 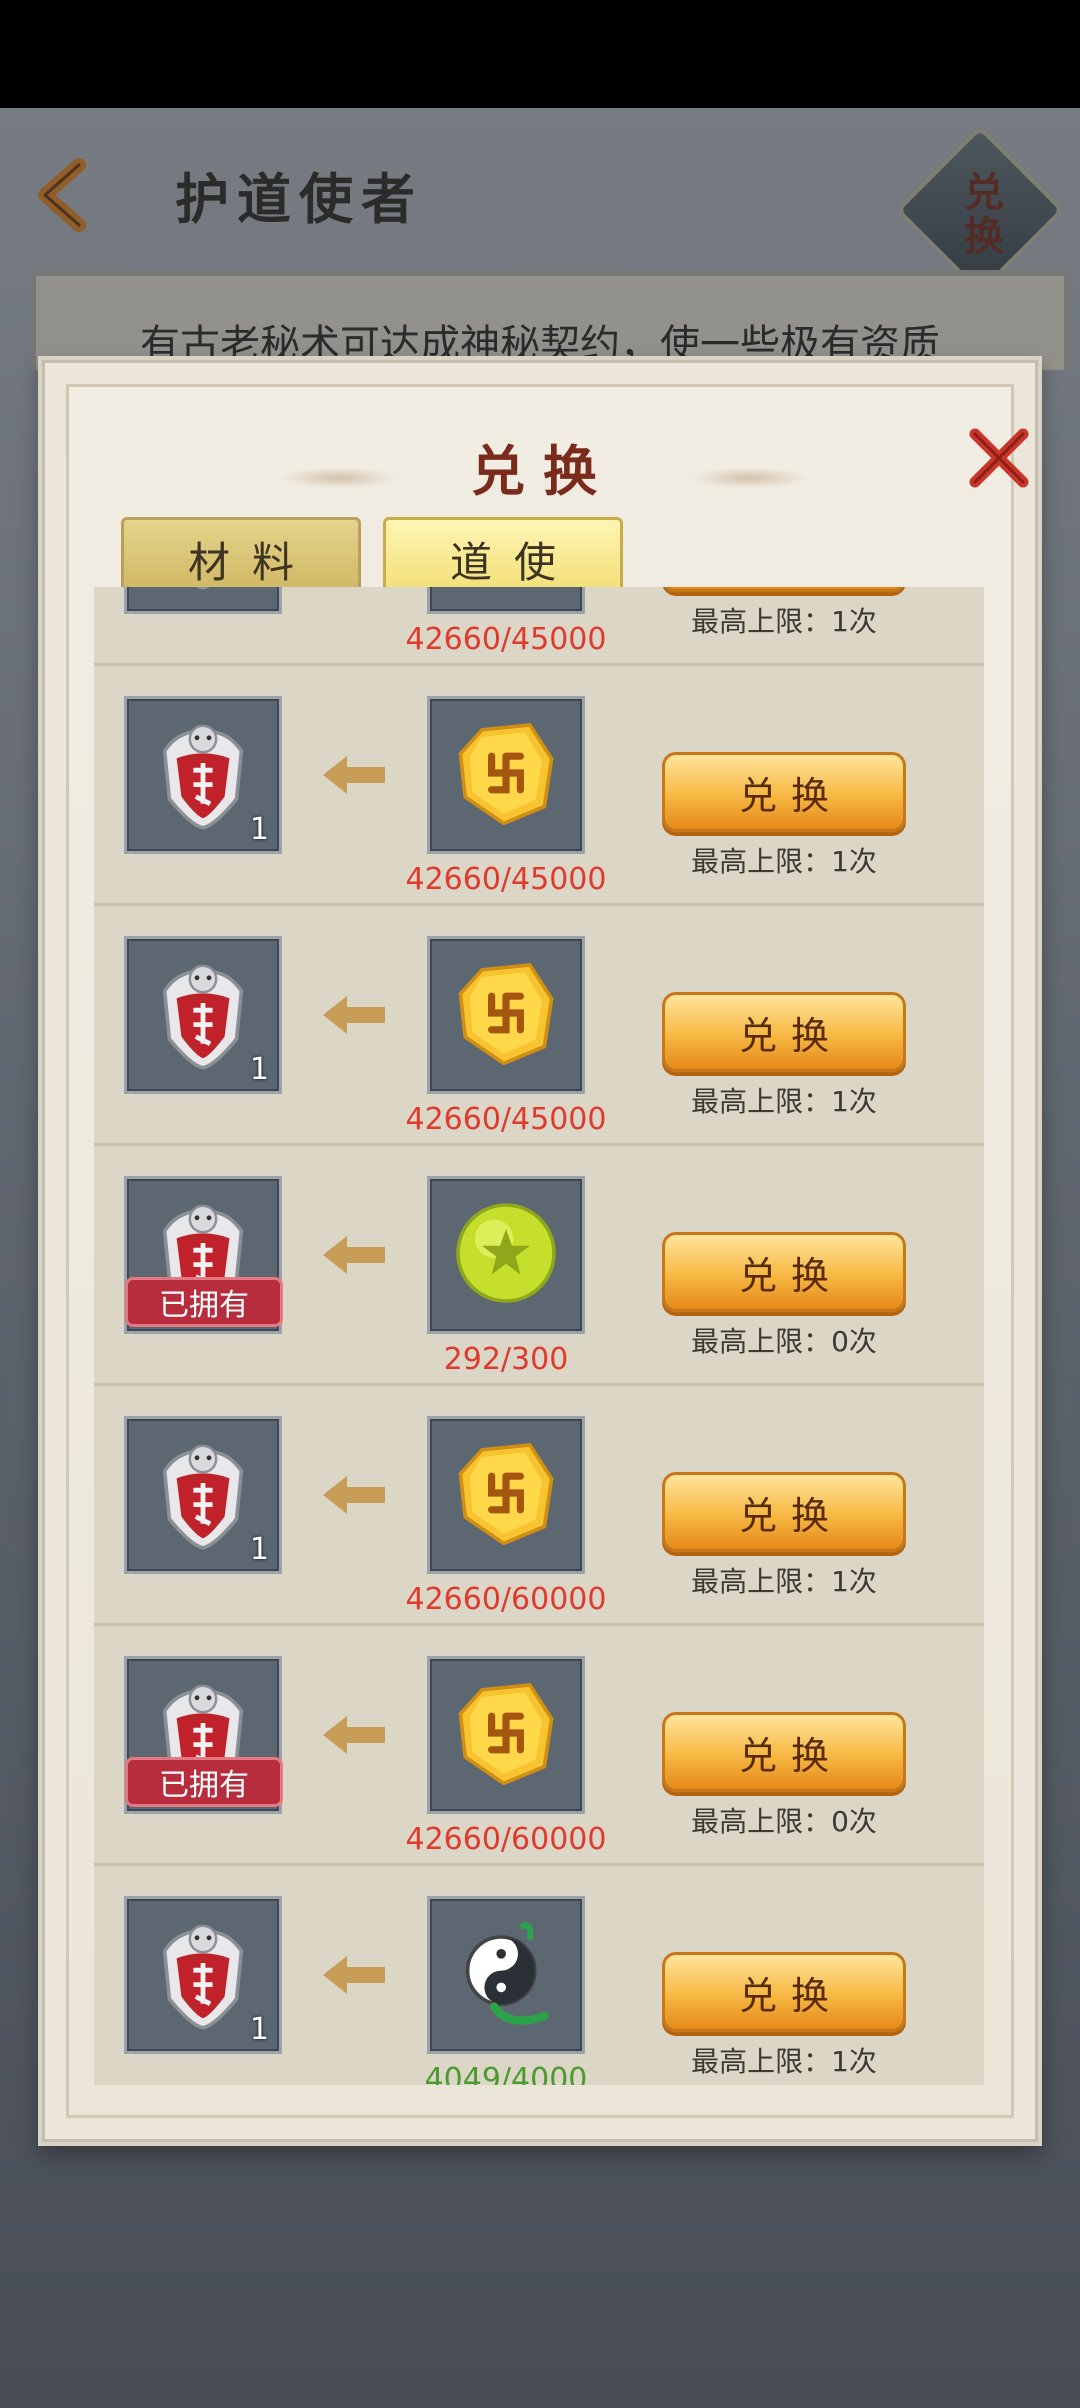 I want to click on exchange-row: 已拥有 292/300 兑换最高上限：0次, so click(x=539, y=1266).